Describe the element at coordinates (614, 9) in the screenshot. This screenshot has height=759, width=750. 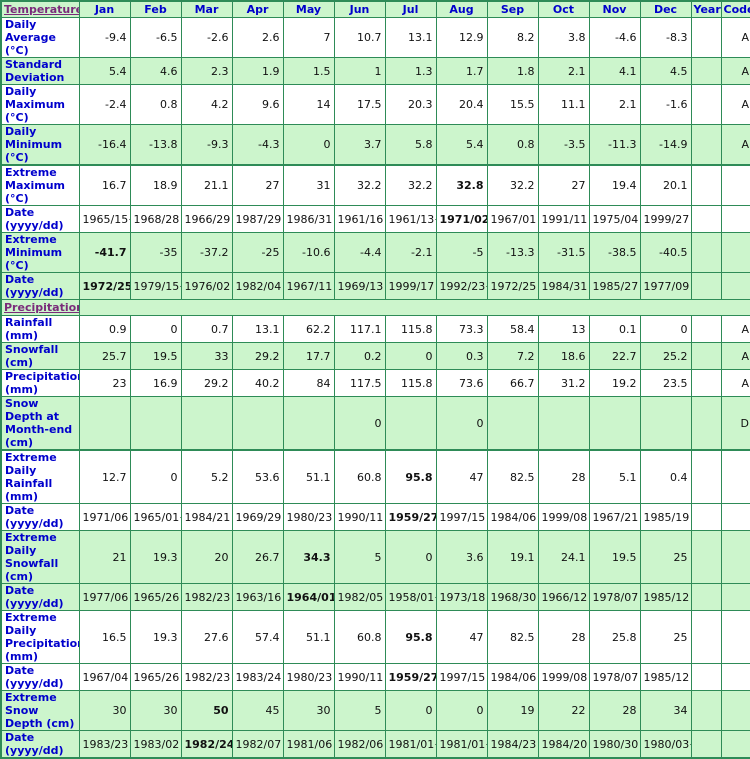
I see `column-header-nov: Nov` at that location.